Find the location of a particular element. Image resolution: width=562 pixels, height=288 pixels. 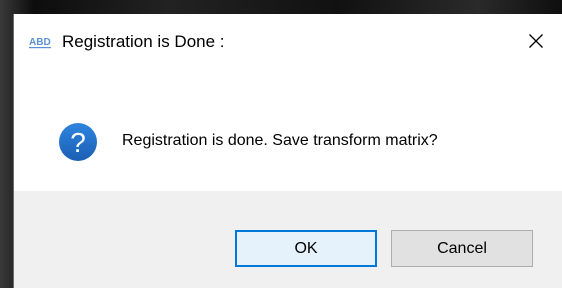

question-glyph: ? is located at coordinates (78, 142).